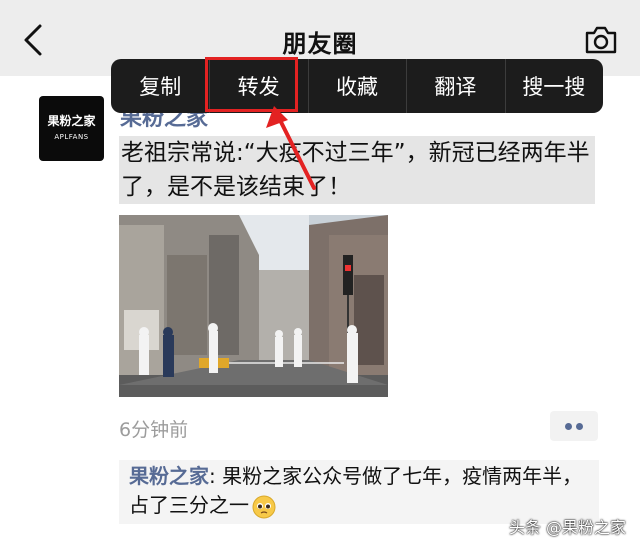 This screenshot has height=547, width=640. Describe the element at coordinates (553, 86) in the screenshot. I see `menu-item-search: 搜一搜` at that location.